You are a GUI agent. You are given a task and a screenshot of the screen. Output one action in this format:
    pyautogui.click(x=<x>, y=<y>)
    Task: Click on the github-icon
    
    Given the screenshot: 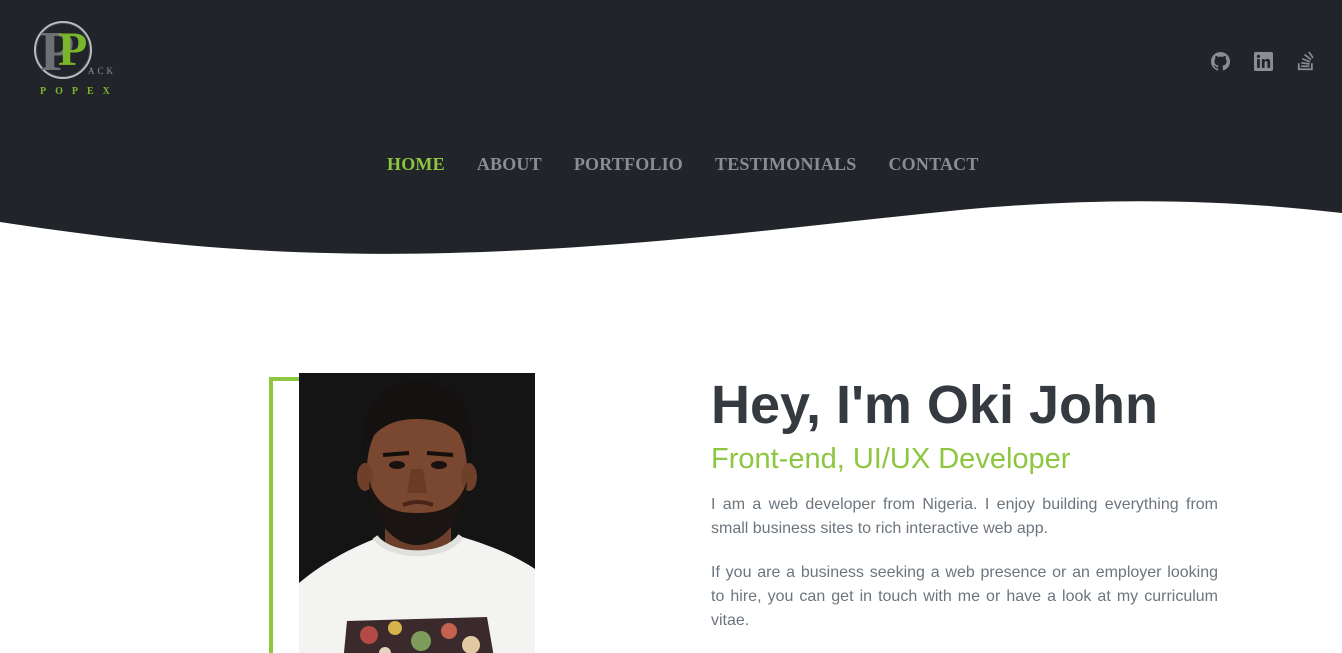 What is the action you would take?
    pyautogui.click(x=1220, y=61)
    